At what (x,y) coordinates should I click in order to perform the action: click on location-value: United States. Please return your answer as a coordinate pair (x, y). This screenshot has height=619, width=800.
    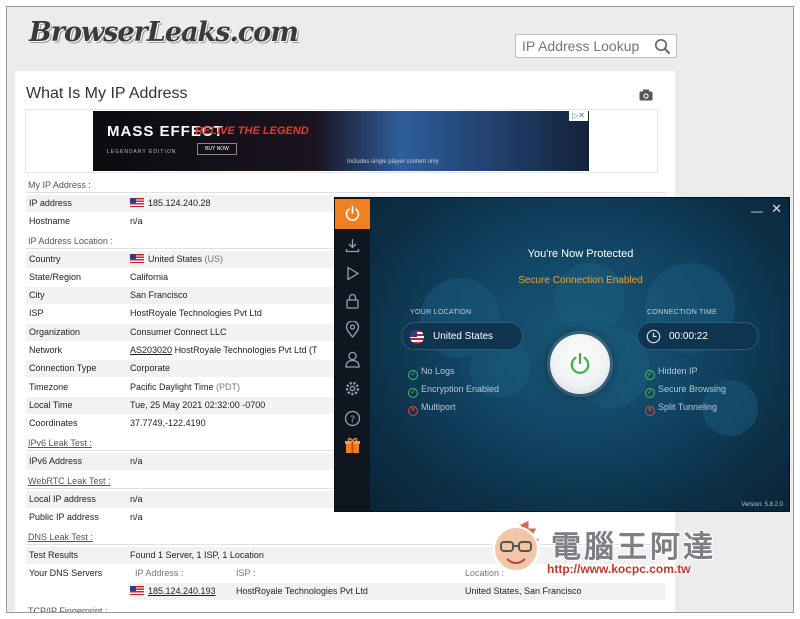
    Looking at the image, I should click on (463, 336).